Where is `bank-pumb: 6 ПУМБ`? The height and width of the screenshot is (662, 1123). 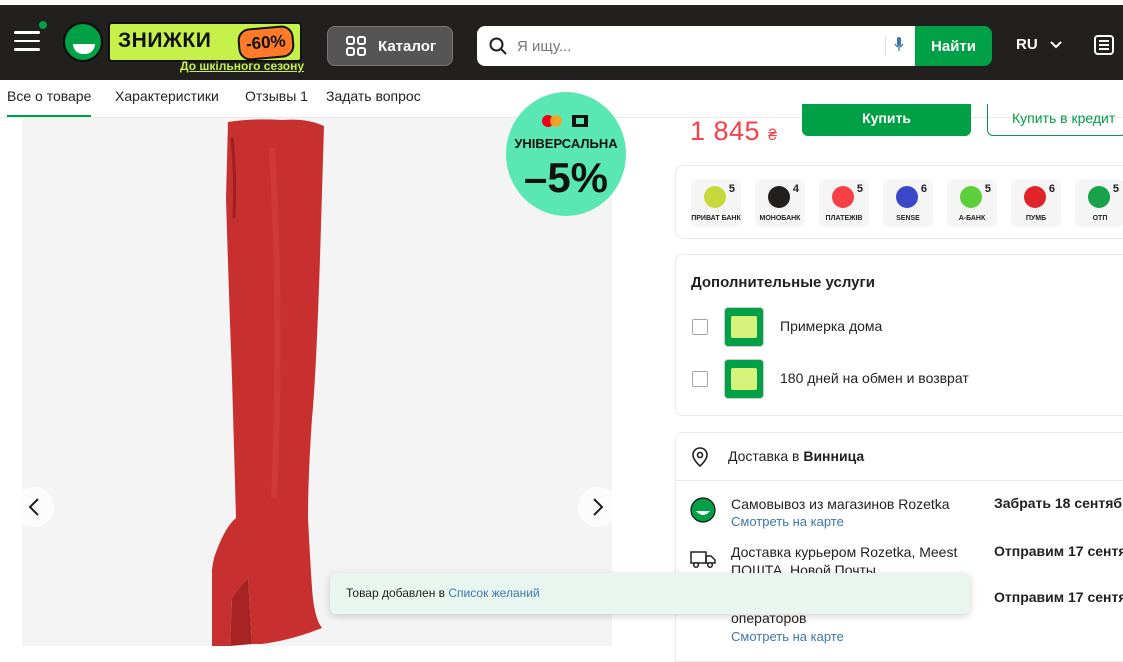 bank-pumb: 6 ПУМБ is located at coordinates (1036, 203).